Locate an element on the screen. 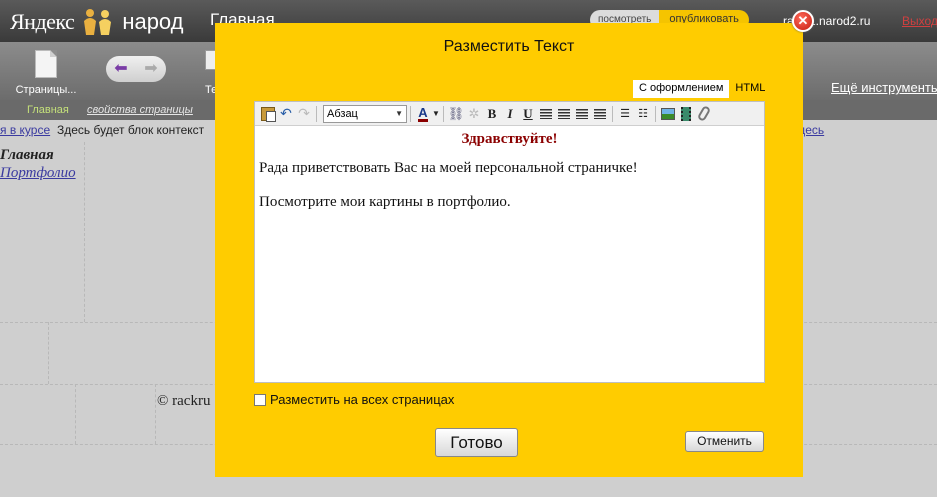 The height and width of the screenshot is (497, 937). text-color-dropdown: ▼ is located at coordinates (436, 114).